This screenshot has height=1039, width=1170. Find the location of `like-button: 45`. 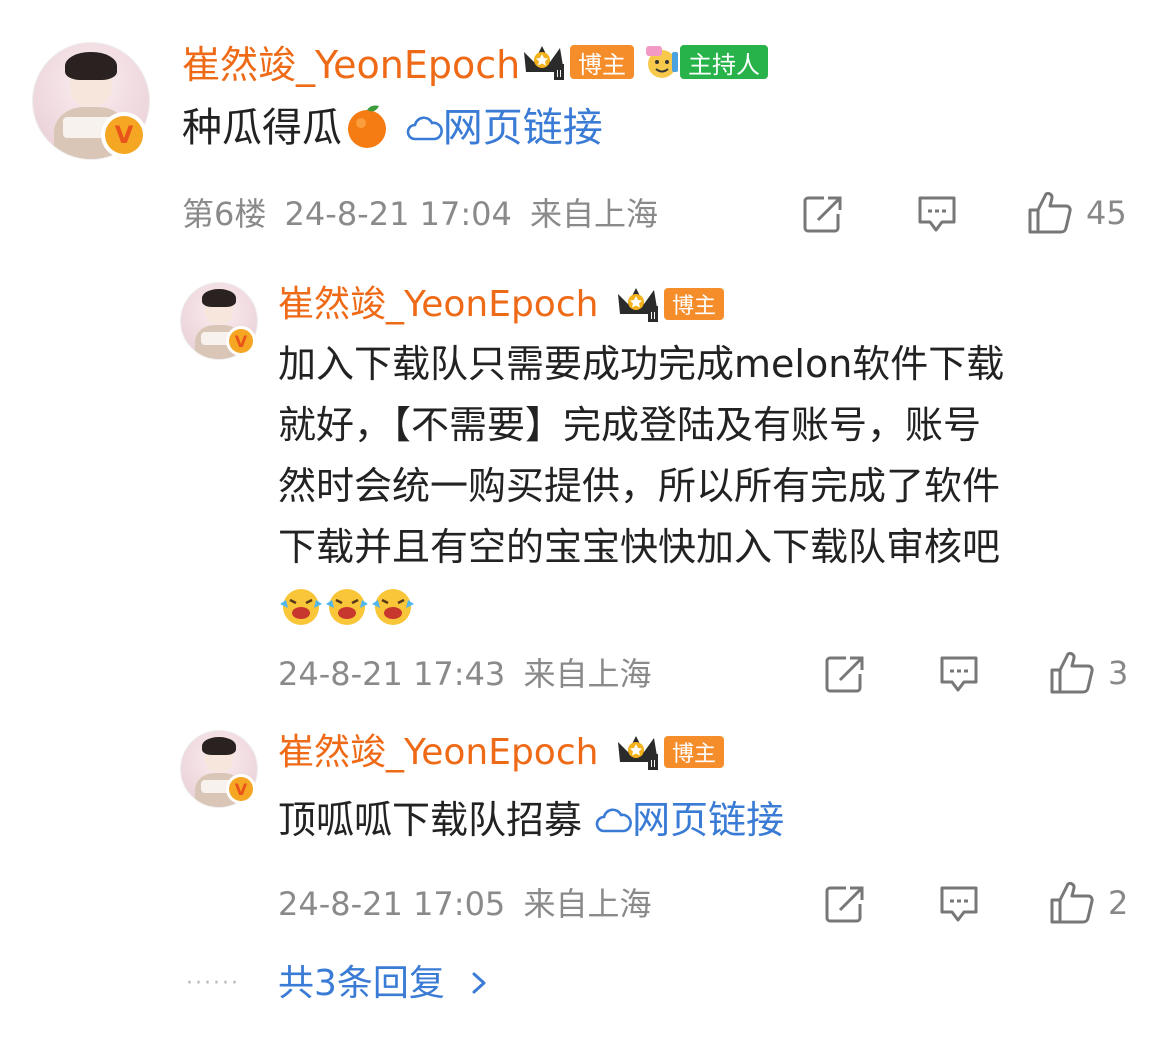

like-button: 45 is located at coordinates (1076, 213).